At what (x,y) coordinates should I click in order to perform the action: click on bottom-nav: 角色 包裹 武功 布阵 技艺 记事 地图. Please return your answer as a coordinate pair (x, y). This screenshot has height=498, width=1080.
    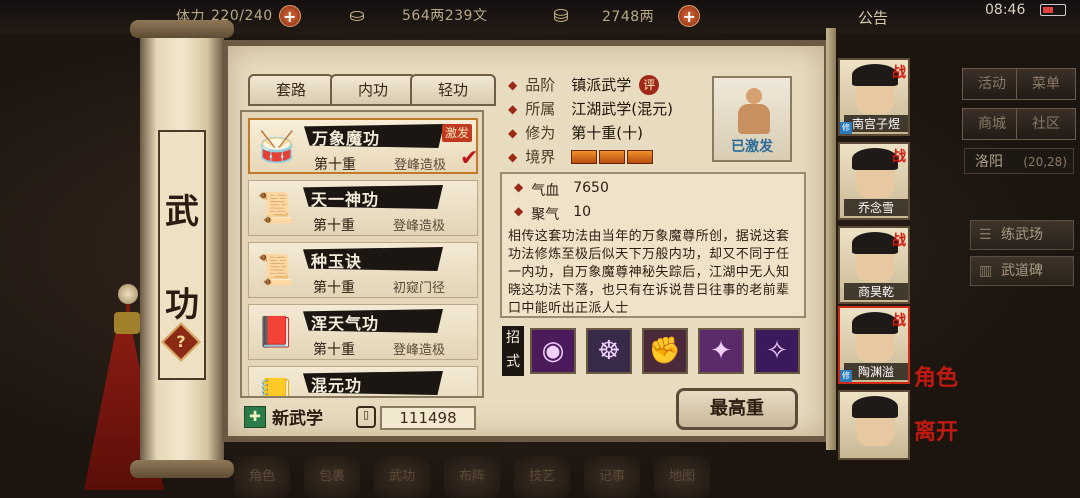
    Looking at the image, I should click on (524, 477).